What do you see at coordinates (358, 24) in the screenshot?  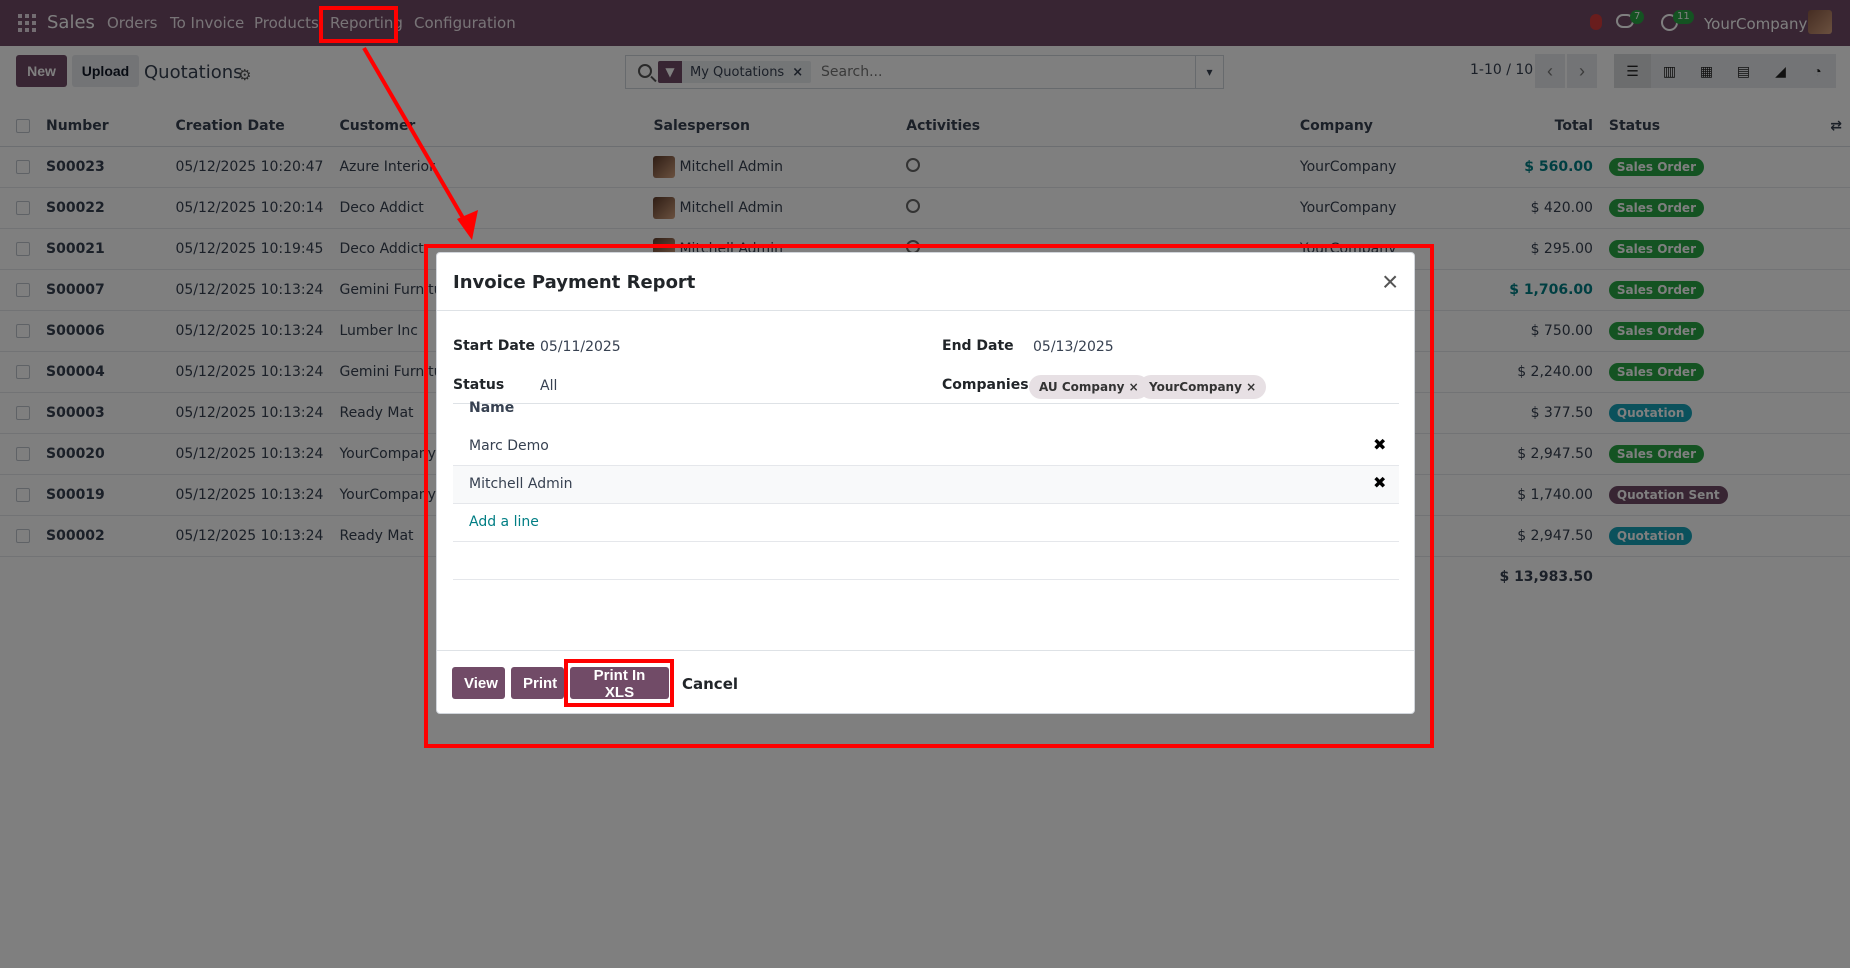 I see `reporting-highlight-box` at bounding box center [358, 24].